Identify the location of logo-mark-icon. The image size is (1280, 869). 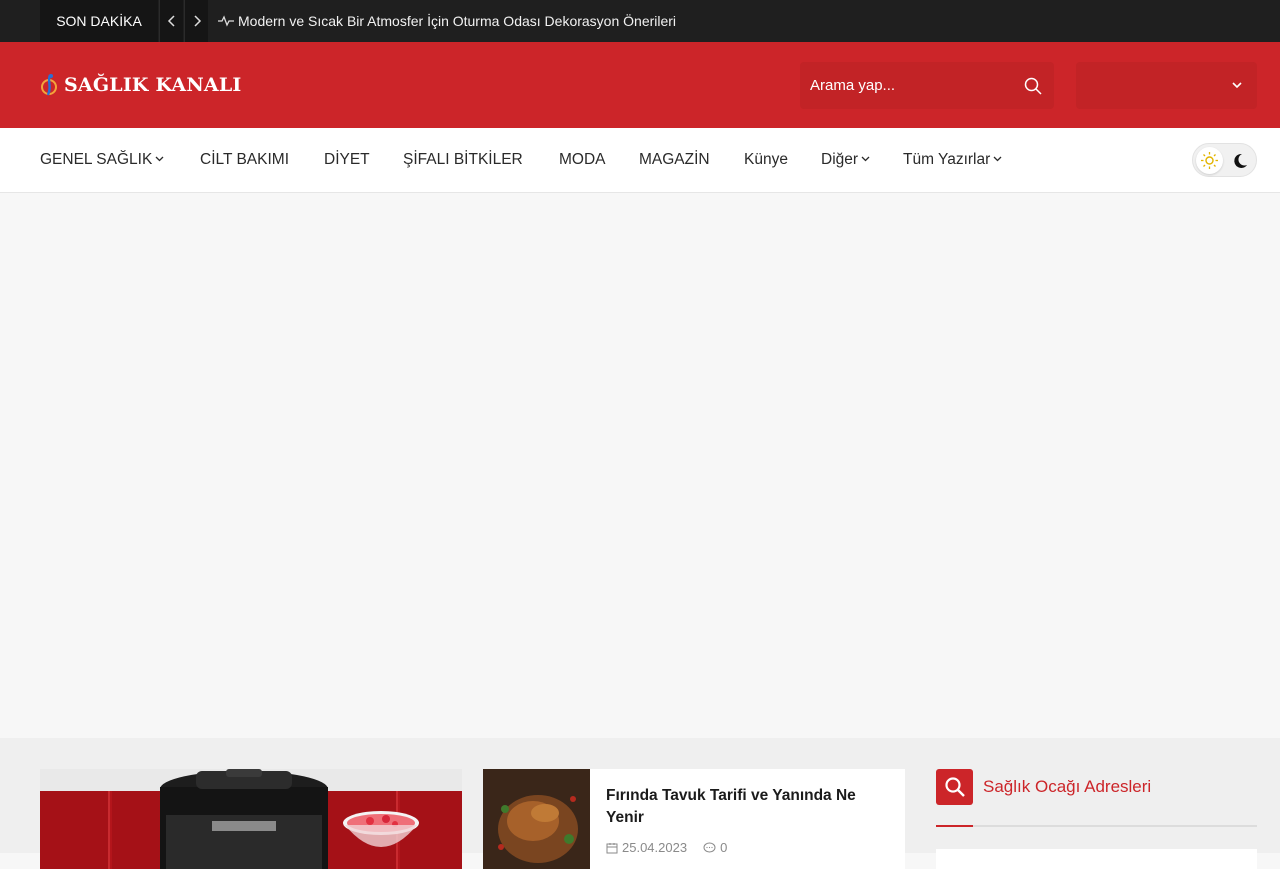
(49, 85).